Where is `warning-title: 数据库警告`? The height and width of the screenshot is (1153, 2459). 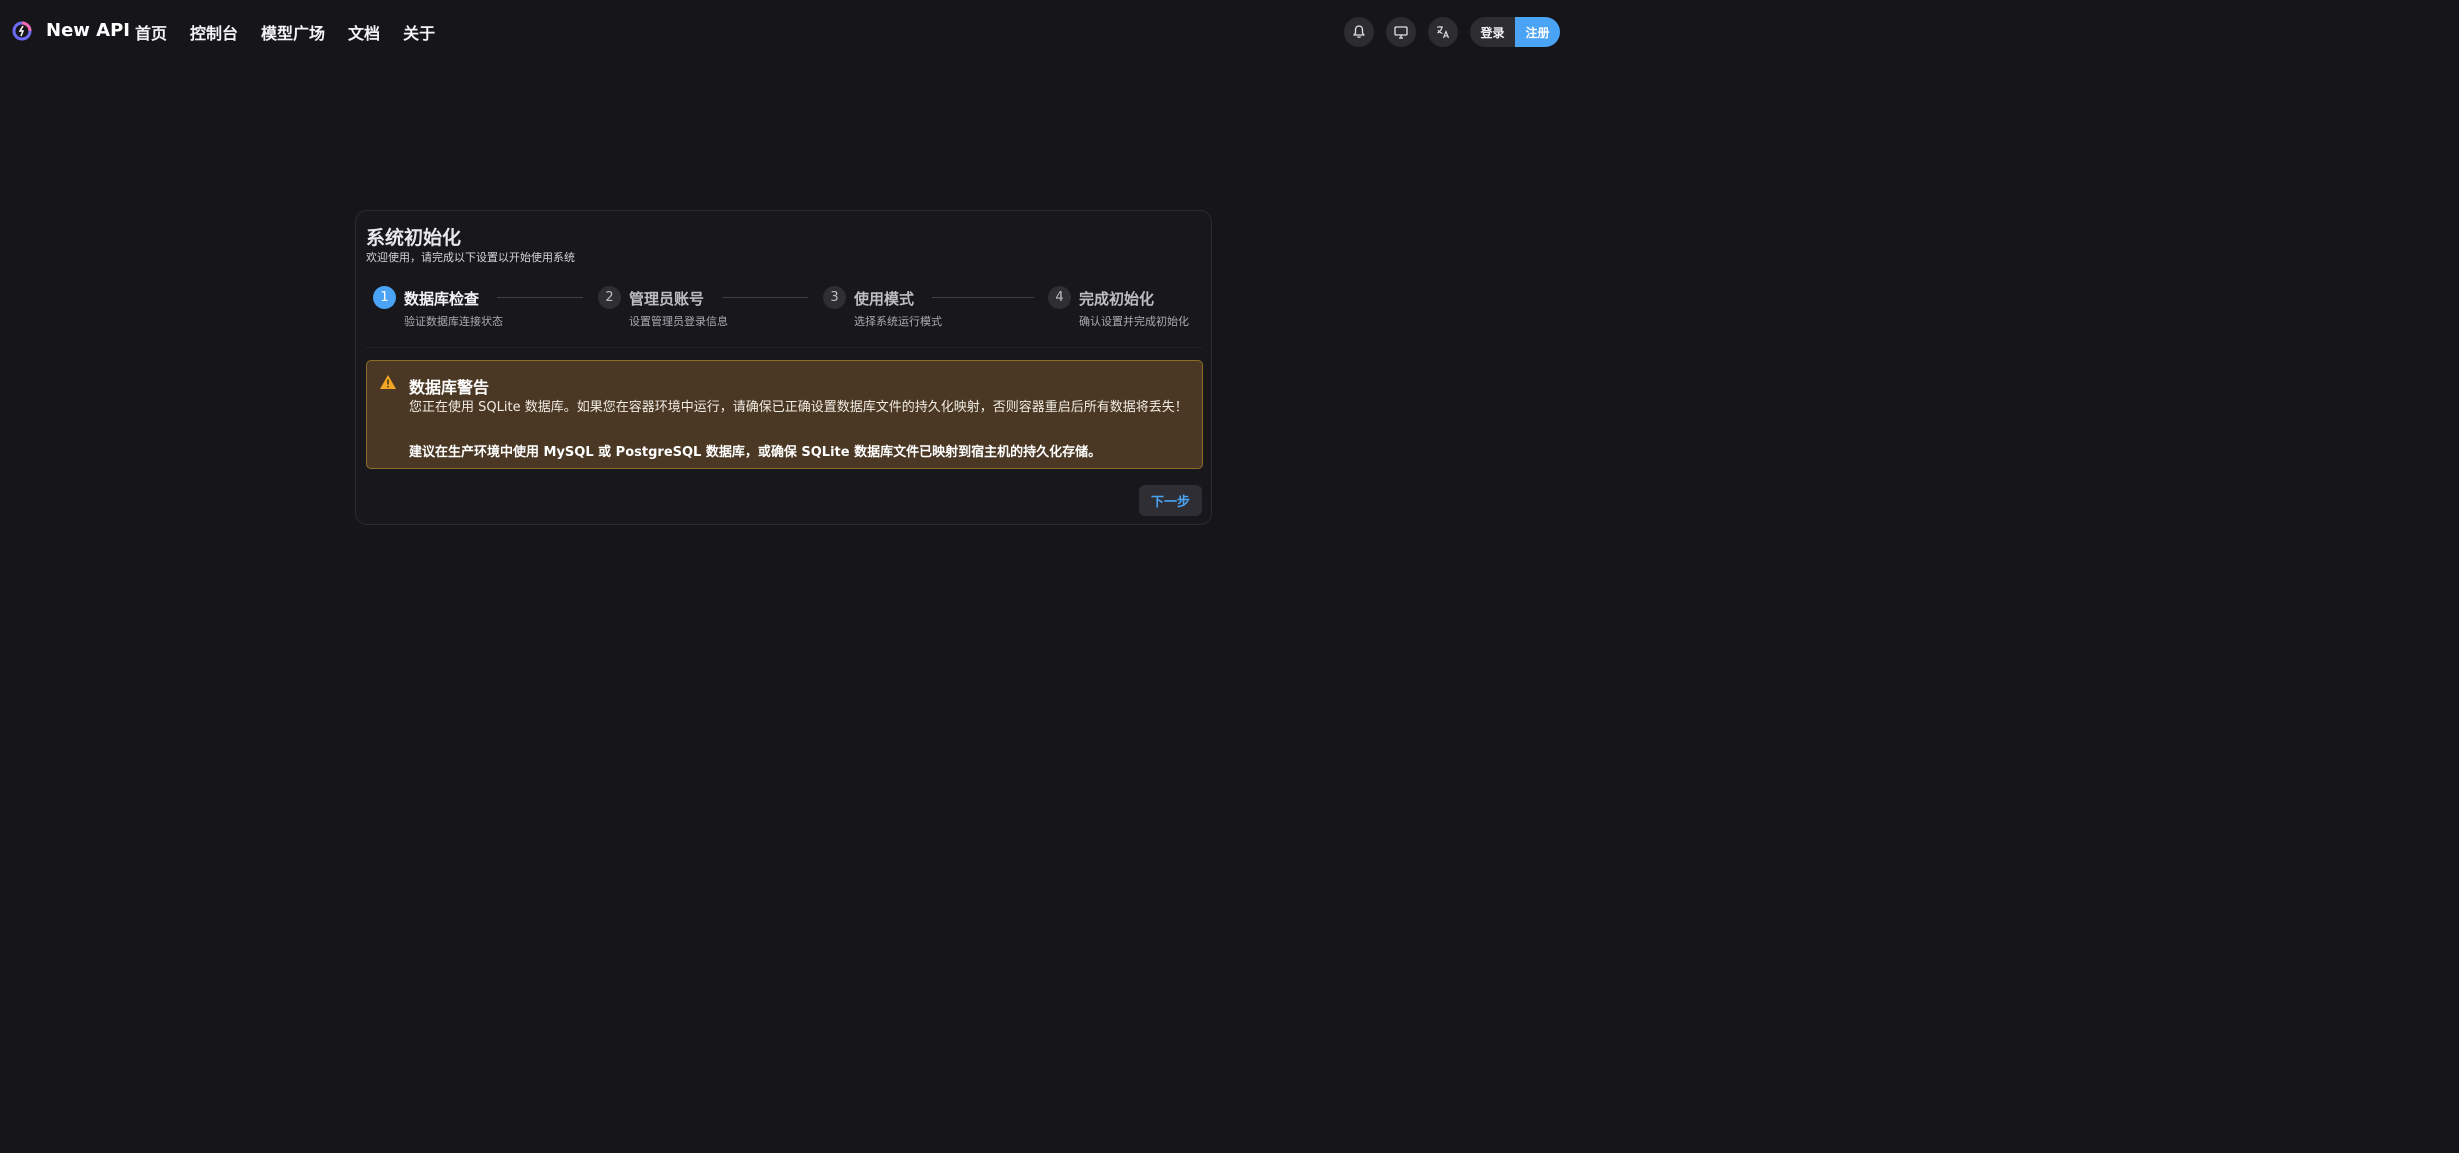
warning-title: 数据库警告 is located at coordinates (449, 387).